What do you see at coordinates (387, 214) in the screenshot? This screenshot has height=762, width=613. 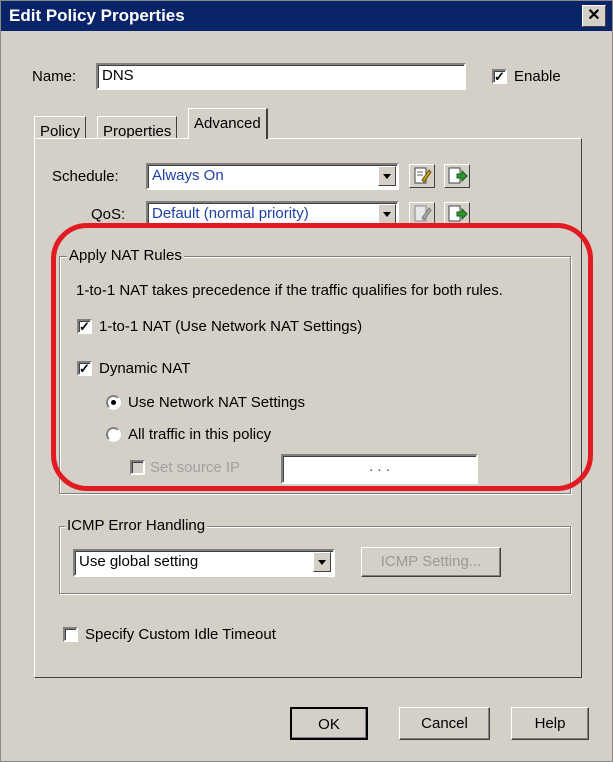 I see `qos-dropdown-arrow` at bounding box center [387, 214].